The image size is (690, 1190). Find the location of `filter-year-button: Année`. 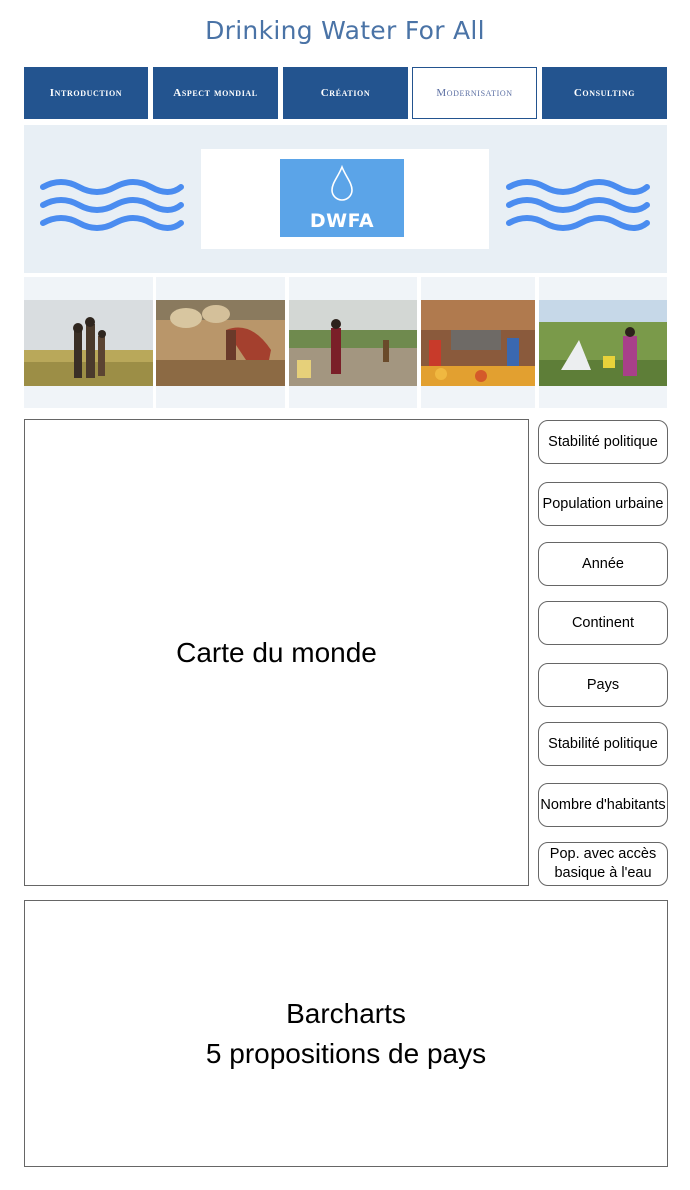

filter-year-button: Année is located at coordinates (603, 564).